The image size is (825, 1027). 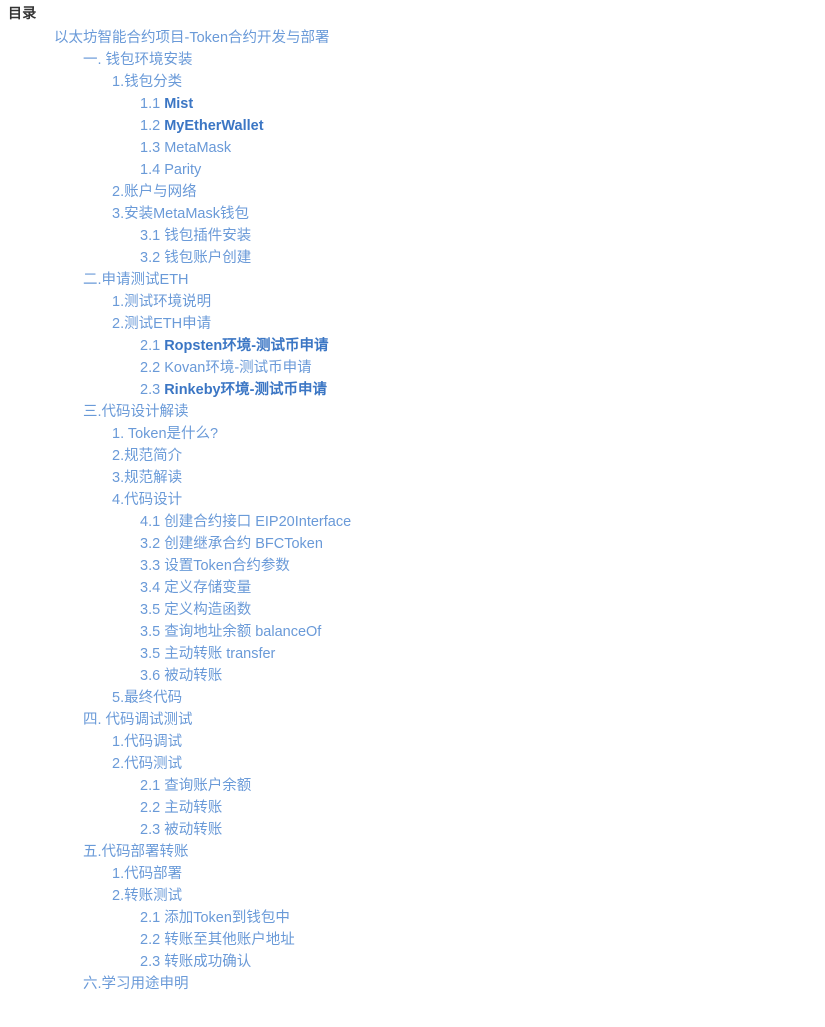 What do you see at coordinates (195, 588) in the screenshot?
I see `toc-link: 3.4 定义存储变量` at bounding box center [195, 588].